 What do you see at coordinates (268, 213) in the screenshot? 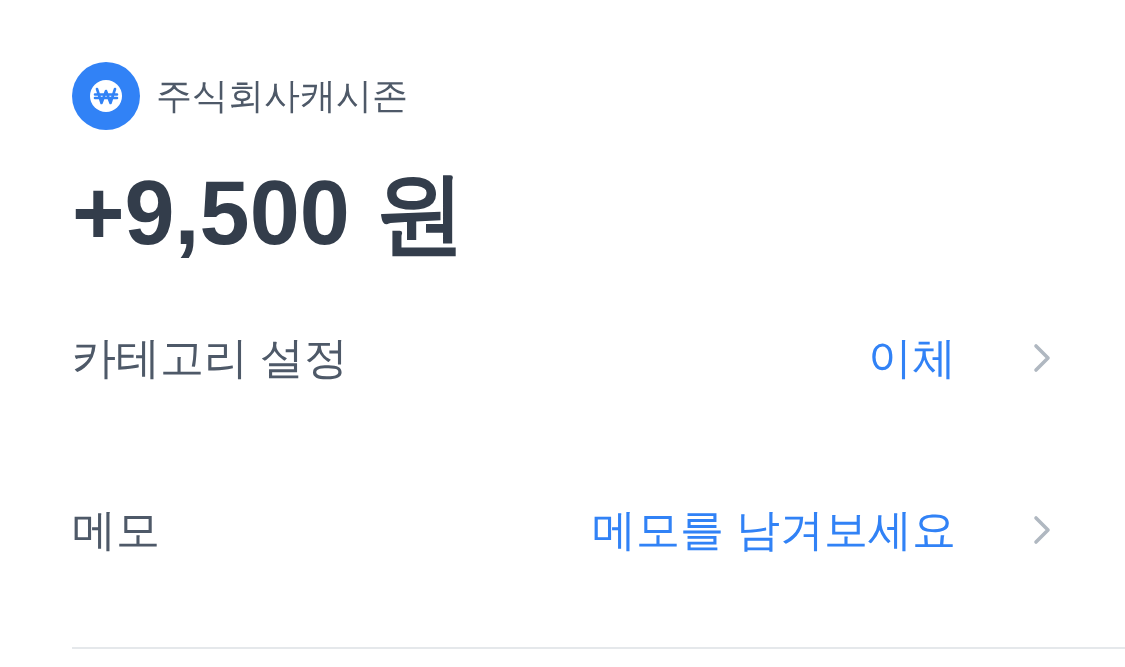
I see `amount-text: +9,500 원` at bounding box center [268, 213].